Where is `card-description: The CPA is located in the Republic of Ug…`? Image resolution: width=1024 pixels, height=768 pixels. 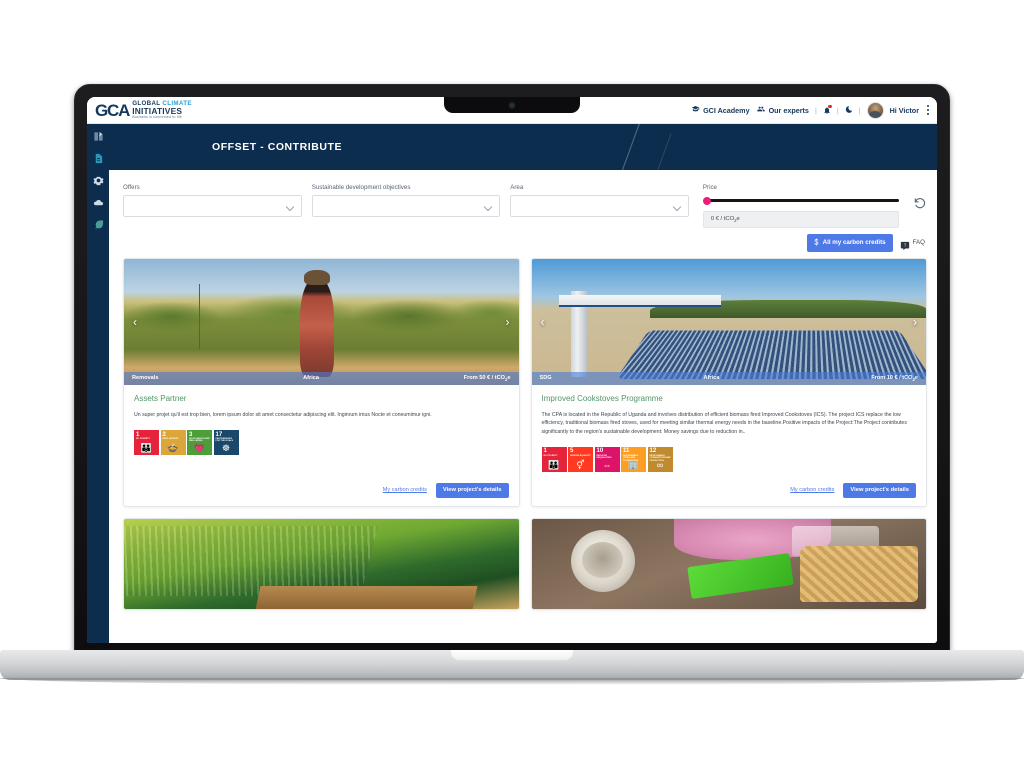 card-description: The CPA is located in the Republic of Ug… is located at coordinates (724, 423).